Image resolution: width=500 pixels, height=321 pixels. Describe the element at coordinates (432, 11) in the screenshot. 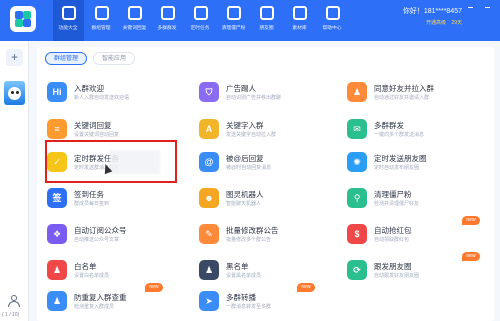

I see `user-name: 你好！181****8457` at that location.